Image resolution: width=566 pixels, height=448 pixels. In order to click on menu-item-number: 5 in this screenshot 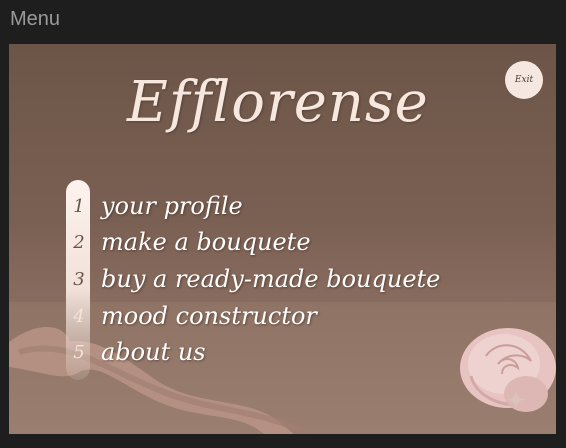, I will do `click(79, 352)`.